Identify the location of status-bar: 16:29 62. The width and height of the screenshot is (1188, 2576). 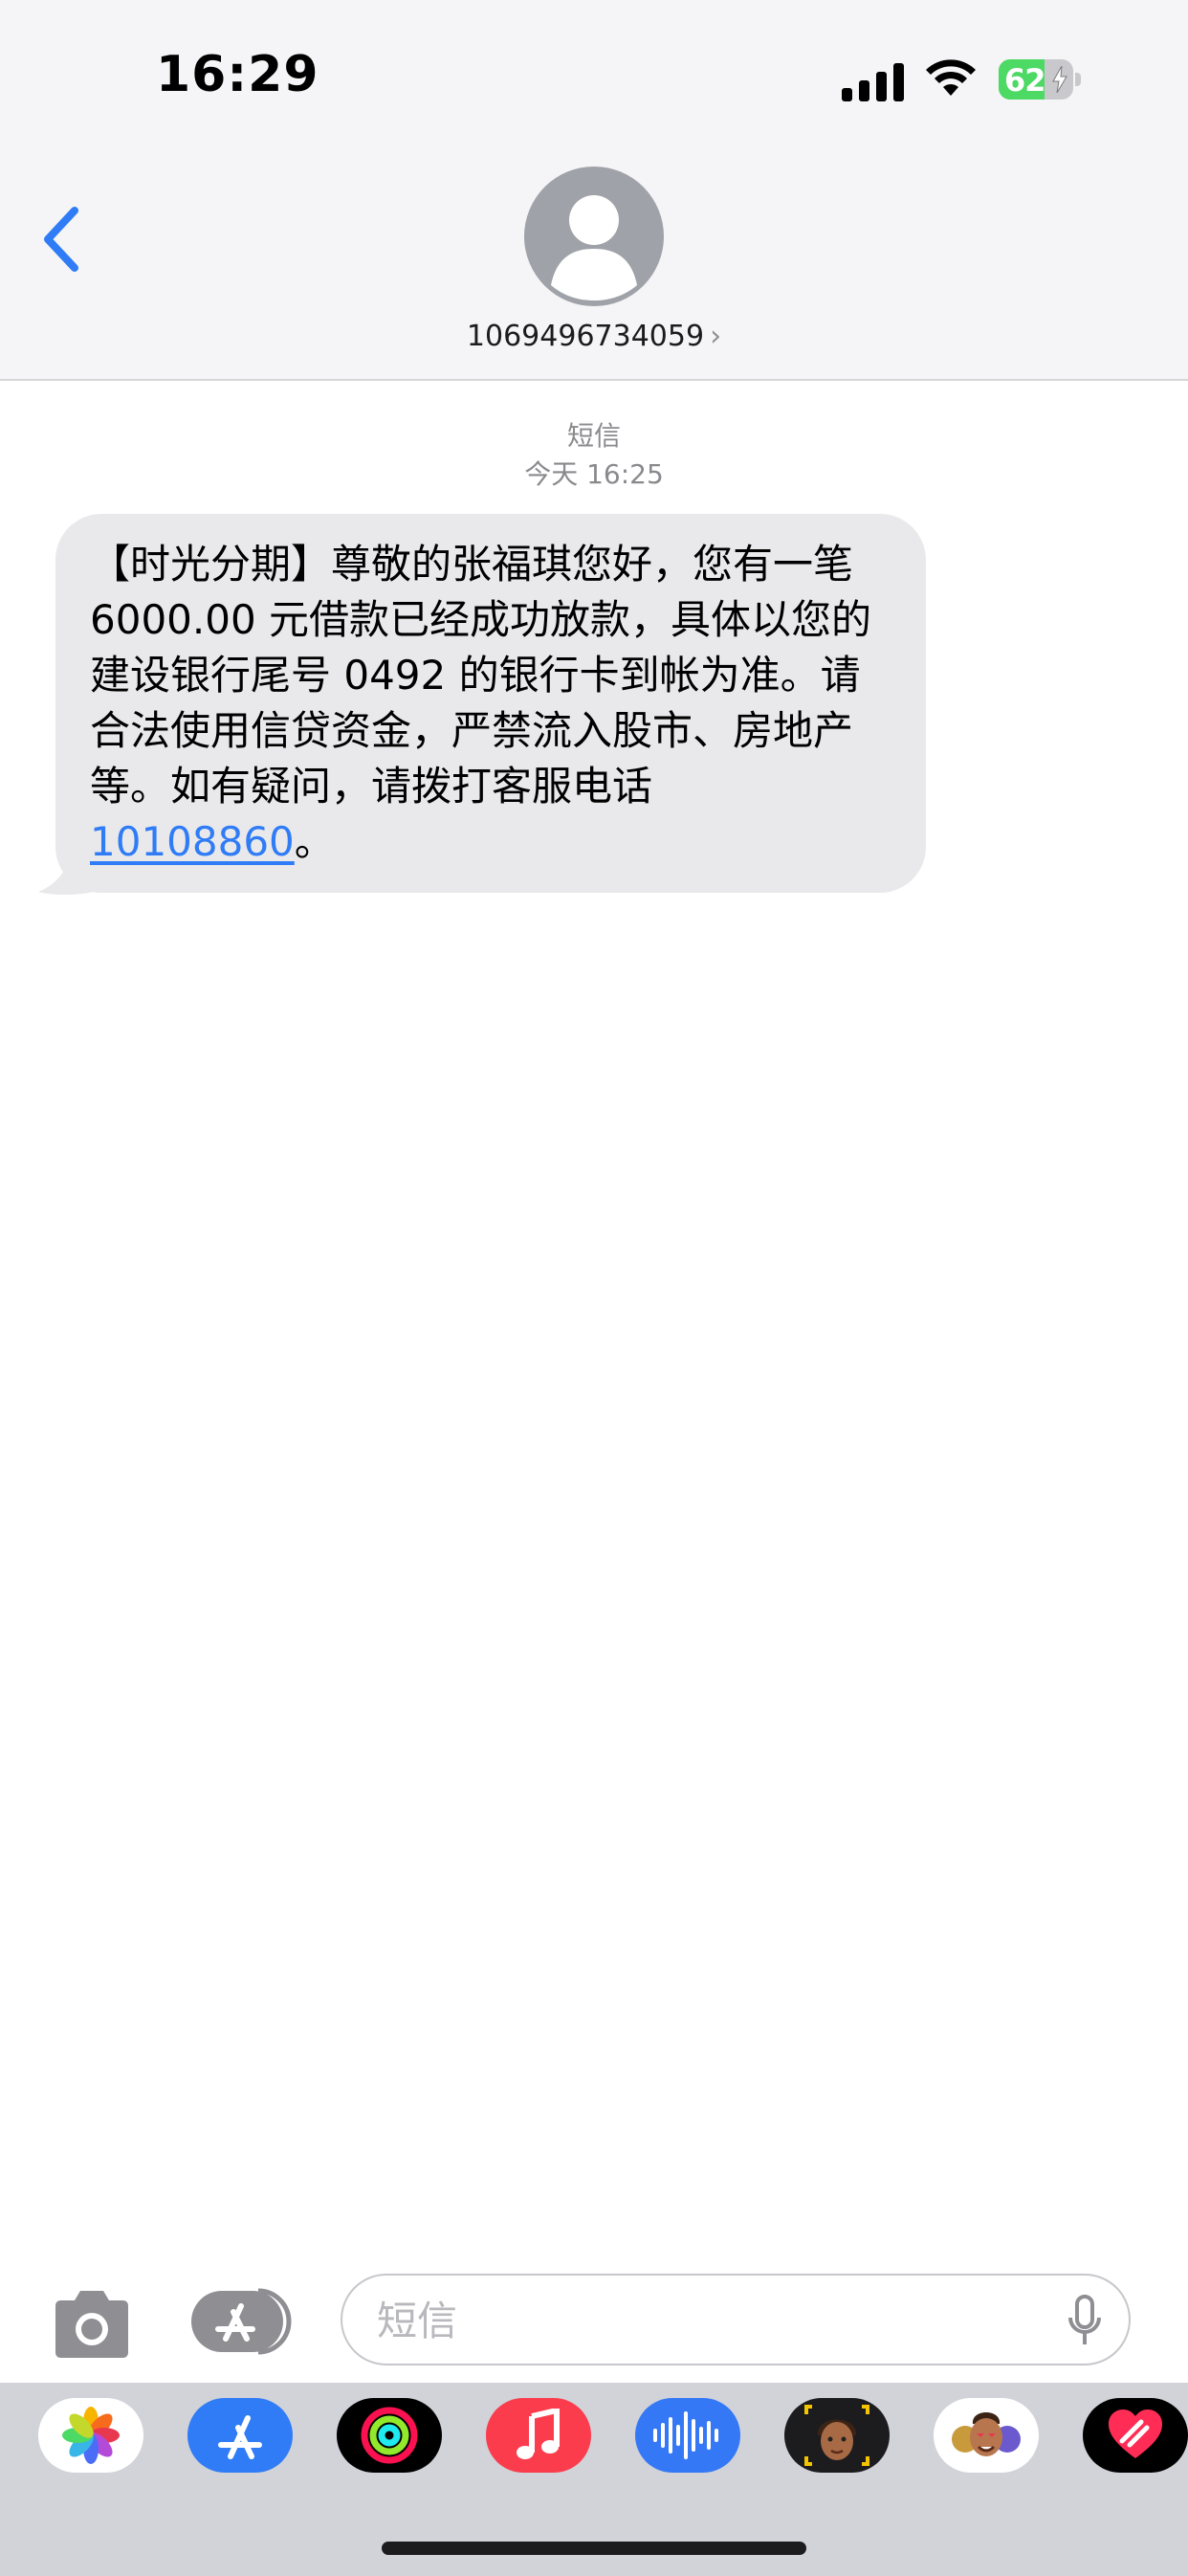
(594, 76).